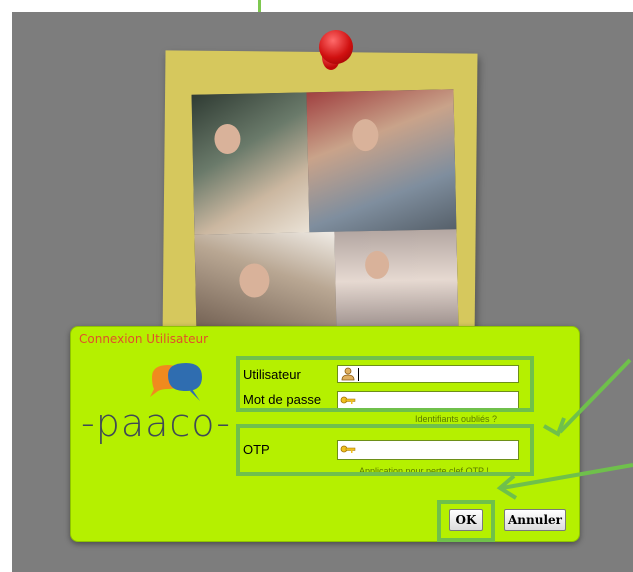  I want to click on cancel-button: Annuler, so click(535, 520).